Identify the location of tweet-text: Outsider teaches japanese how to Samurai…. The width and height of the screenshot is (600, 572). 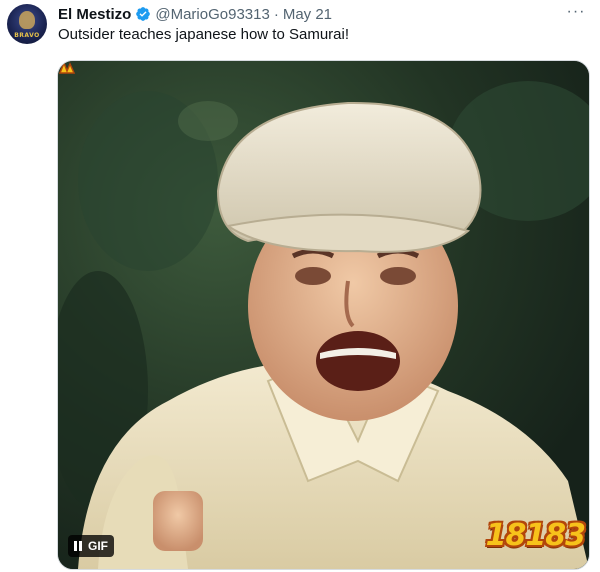
(203, 34).